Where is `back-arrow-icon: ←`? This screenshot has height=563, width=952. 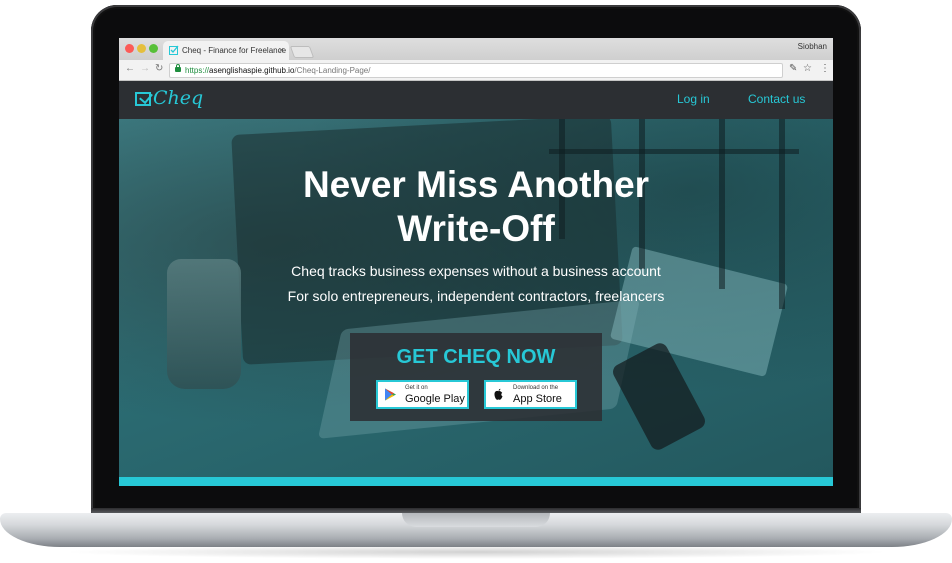 back-arrow-icon: ← is located at coordinates (130, 68).